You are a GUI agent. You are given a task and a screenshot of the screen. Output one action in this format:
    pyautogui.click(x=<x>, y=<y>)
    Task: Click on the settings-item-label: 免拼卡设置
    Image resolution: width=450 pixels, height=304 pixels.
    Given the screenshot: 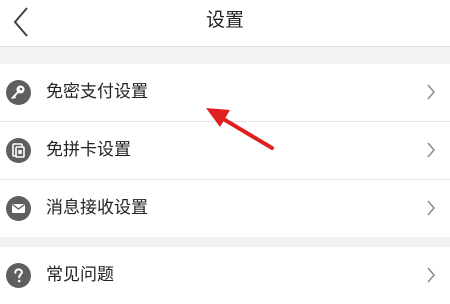 What is the action you would take?
    pyautogui.click(x=88, y=150)
    